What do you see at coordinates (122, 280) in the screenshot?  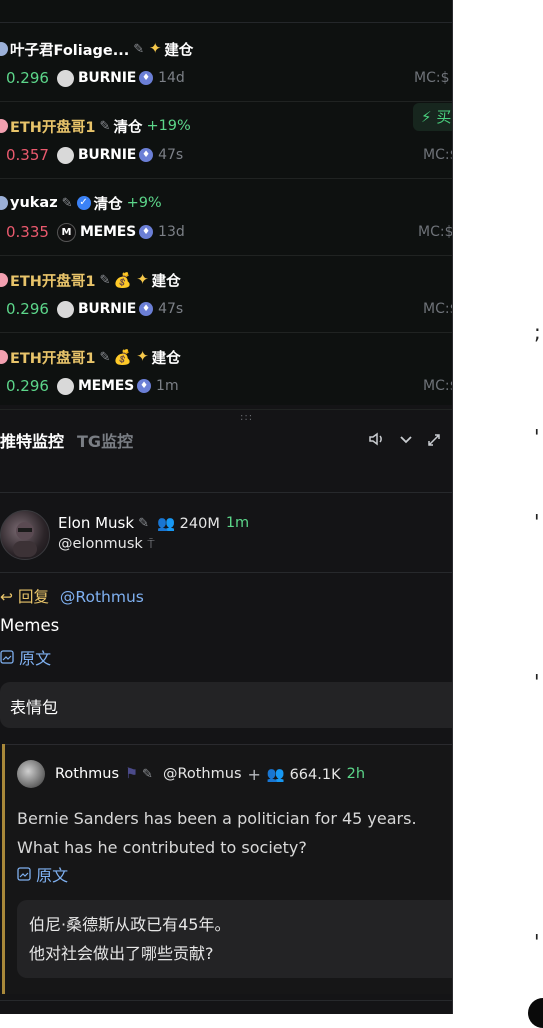 I see `money-bag-icon: 💰` at bounding box center [122, 280].